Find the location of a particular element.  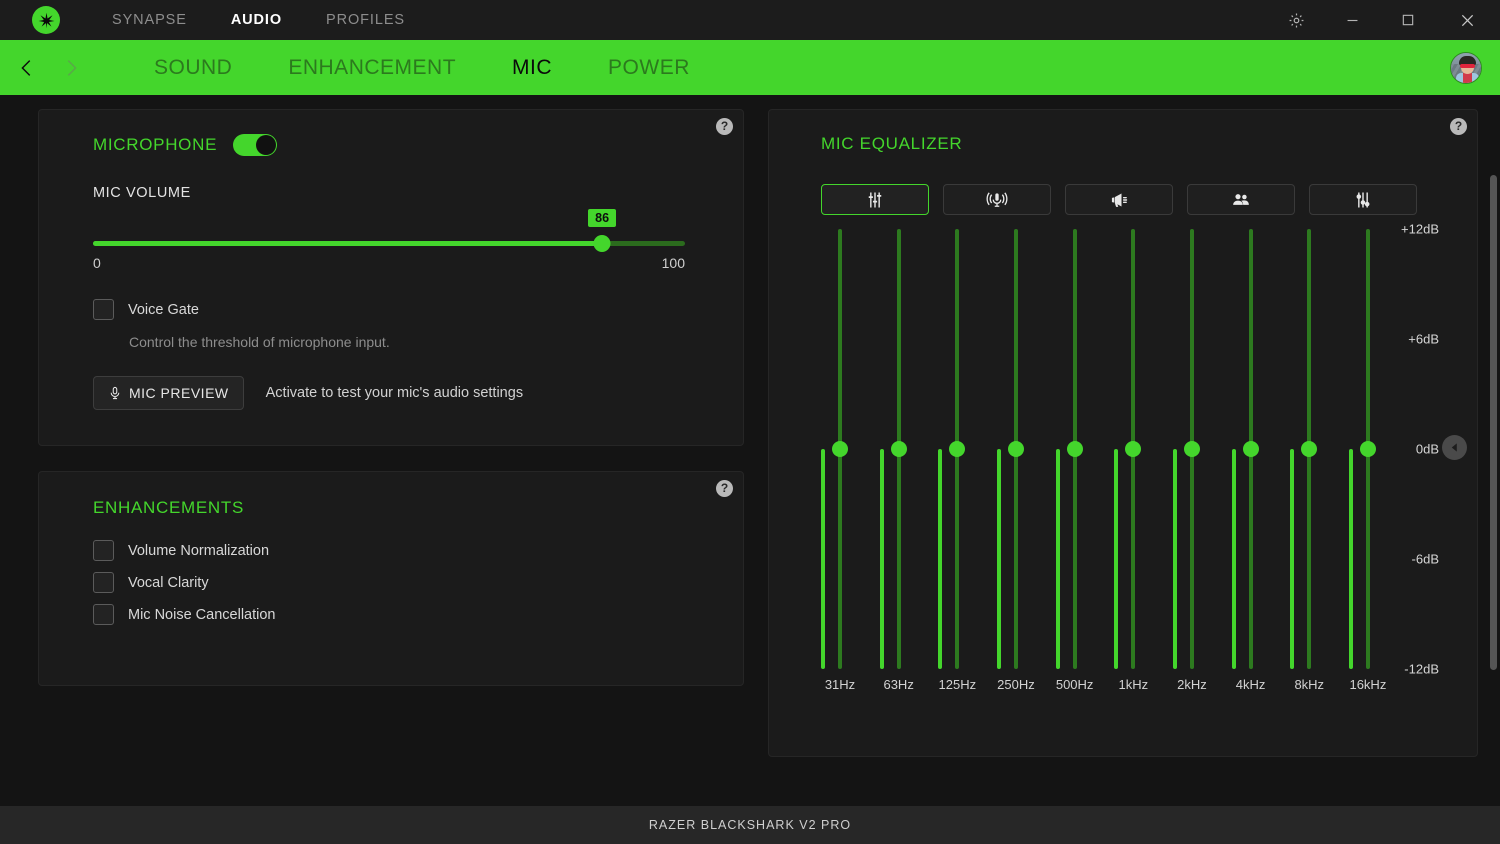

eq-band: 8kHz is located at coordinates (1309, 460).